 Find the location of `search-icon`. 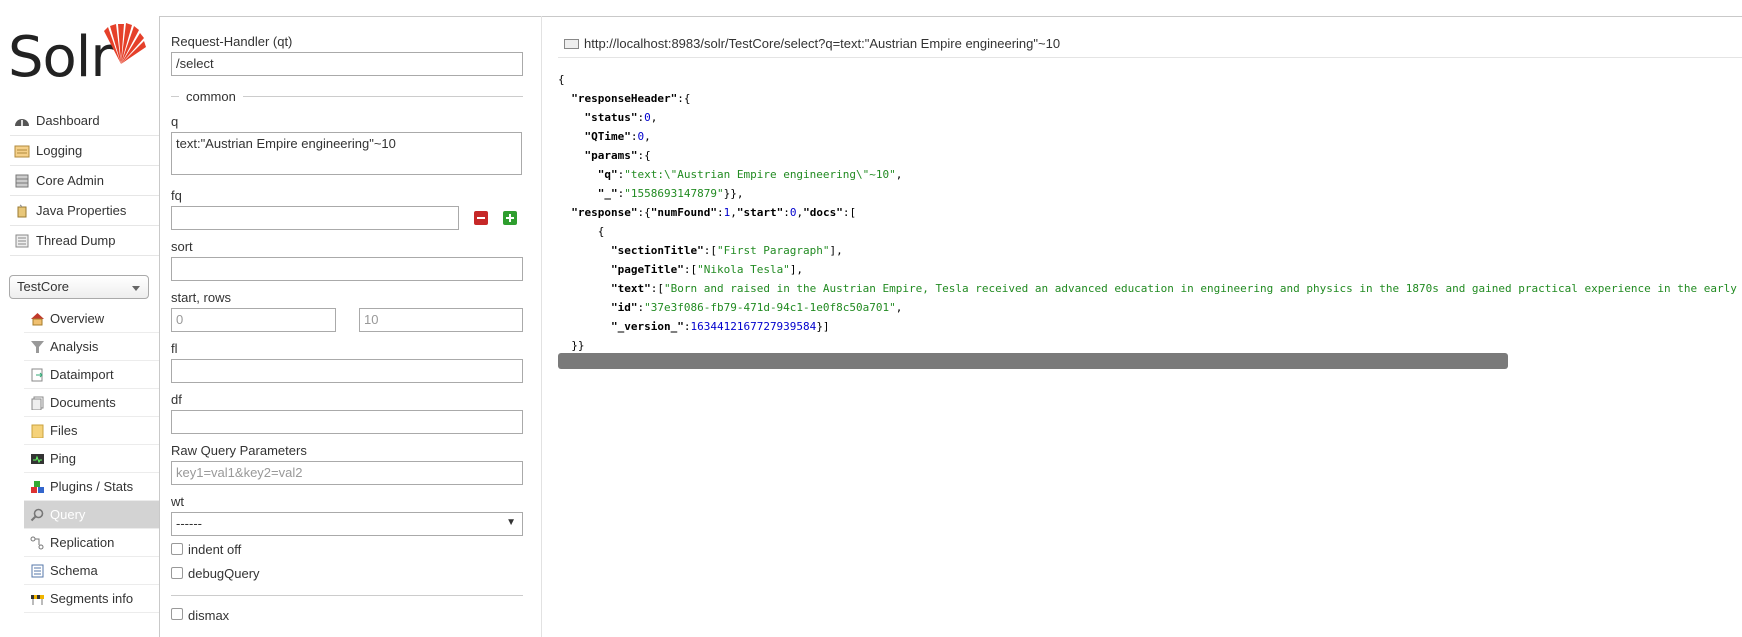

search-icon is located at coordinates (37, 514).